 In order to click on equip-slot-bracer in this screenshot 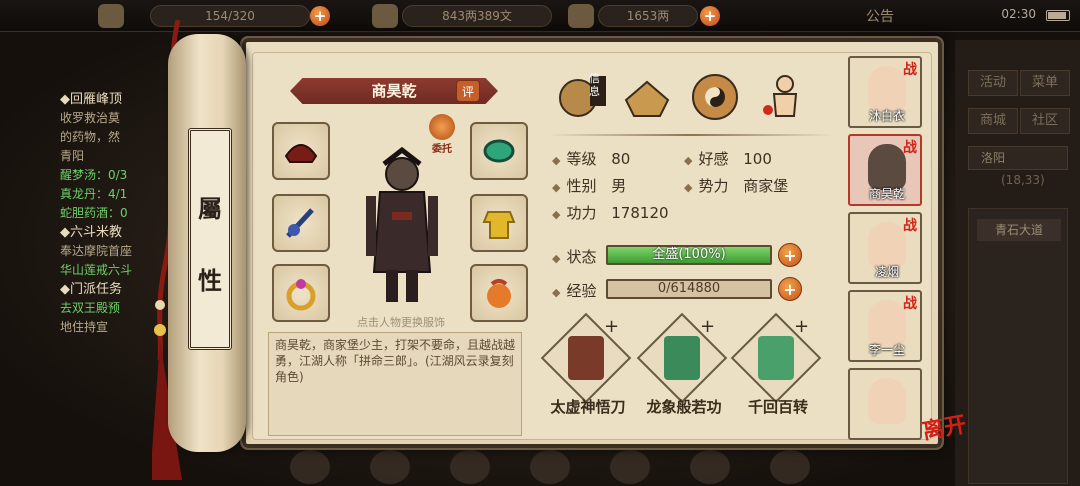, I will do `click(499, 151)`.